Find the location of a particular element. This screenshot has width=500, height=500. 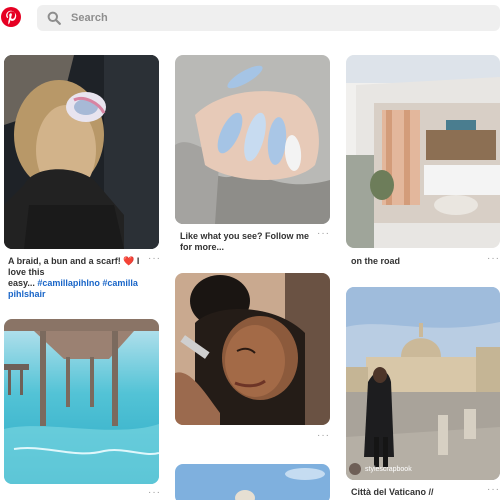

search-input: Search is located at coordinates (89, 18).